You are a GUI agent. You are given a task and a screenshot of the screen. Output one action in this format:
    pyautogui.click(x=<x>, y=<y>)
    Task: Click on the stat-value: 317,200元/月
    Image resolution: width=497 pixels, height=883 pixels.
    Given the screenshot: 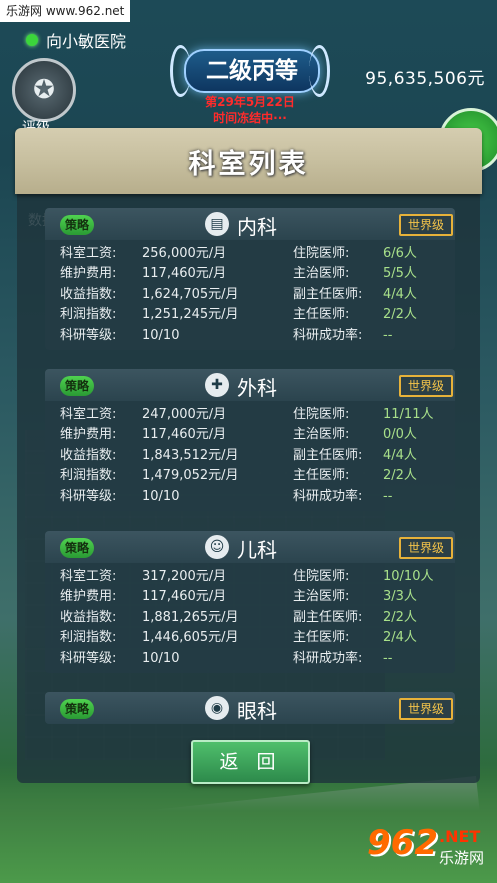 What is the action you would take?
    pyautogui.click(x=184, y=576)
    